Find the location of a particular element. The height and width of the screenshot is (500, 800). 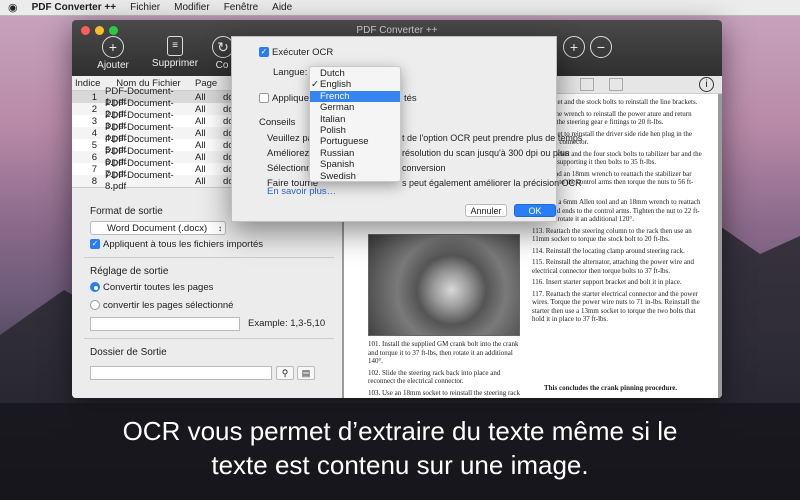

fit-page-icon is located at coordinates (587, 84).